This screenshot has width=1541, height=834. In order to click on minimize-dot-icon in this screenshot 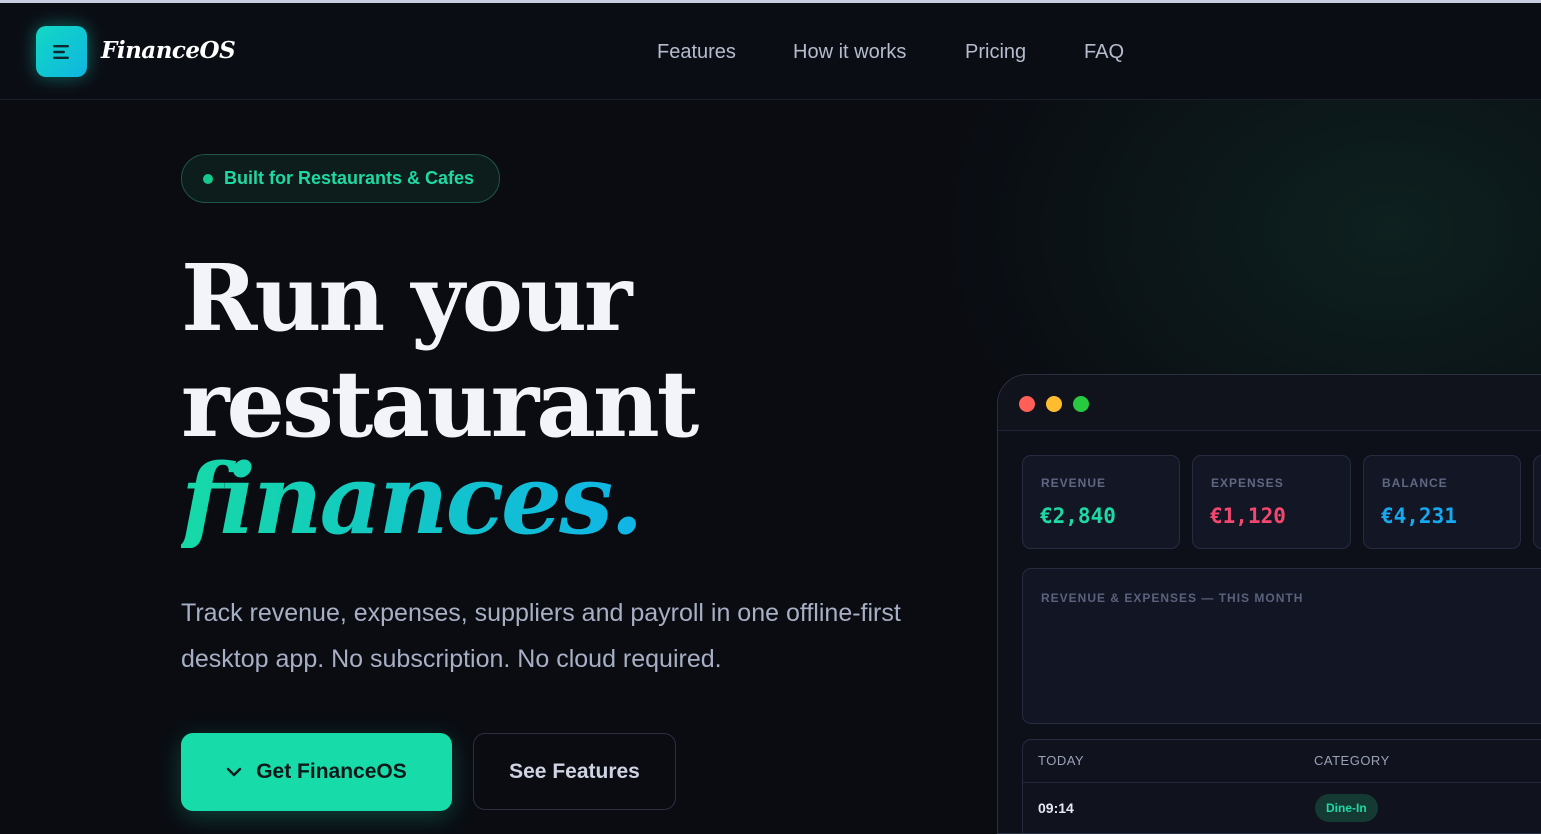, I will do `click(1054, 404)`.